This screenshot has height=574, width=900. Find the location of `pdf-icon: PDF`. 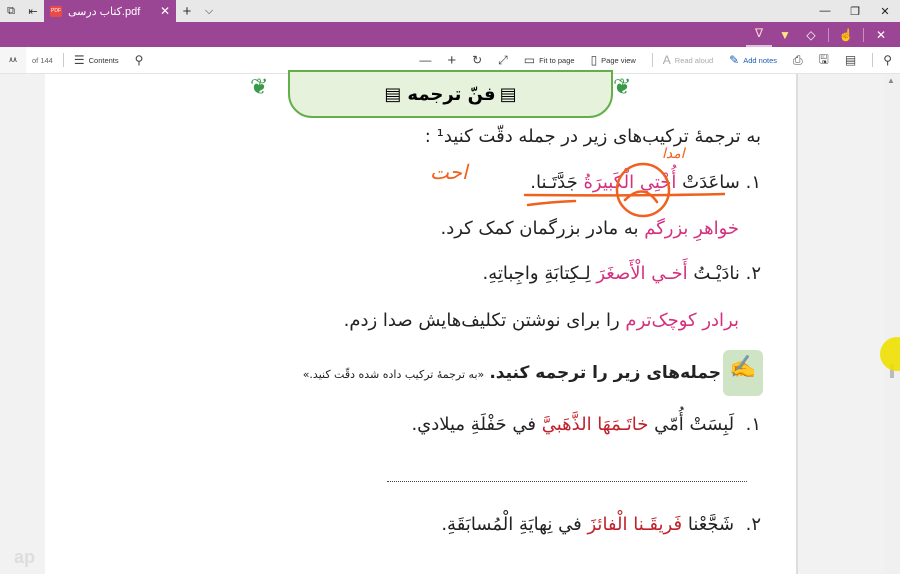

pdf-icon: PDF is located at coordinates (56, 11).